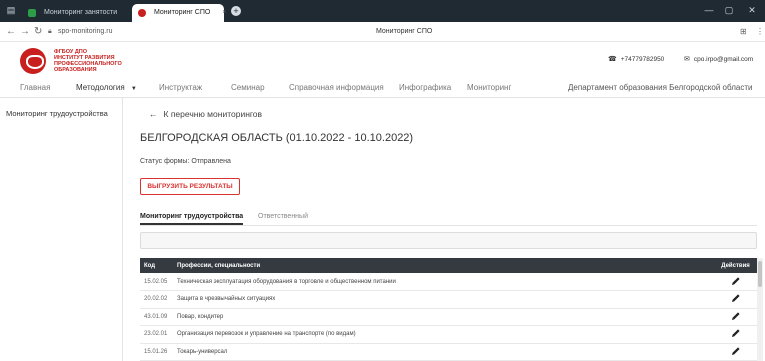 This screenshot has height=361, width=765. Describe the element at coordinates (612, 59) in the screenshot. I see `phone-icon: ☎︎` at that location.